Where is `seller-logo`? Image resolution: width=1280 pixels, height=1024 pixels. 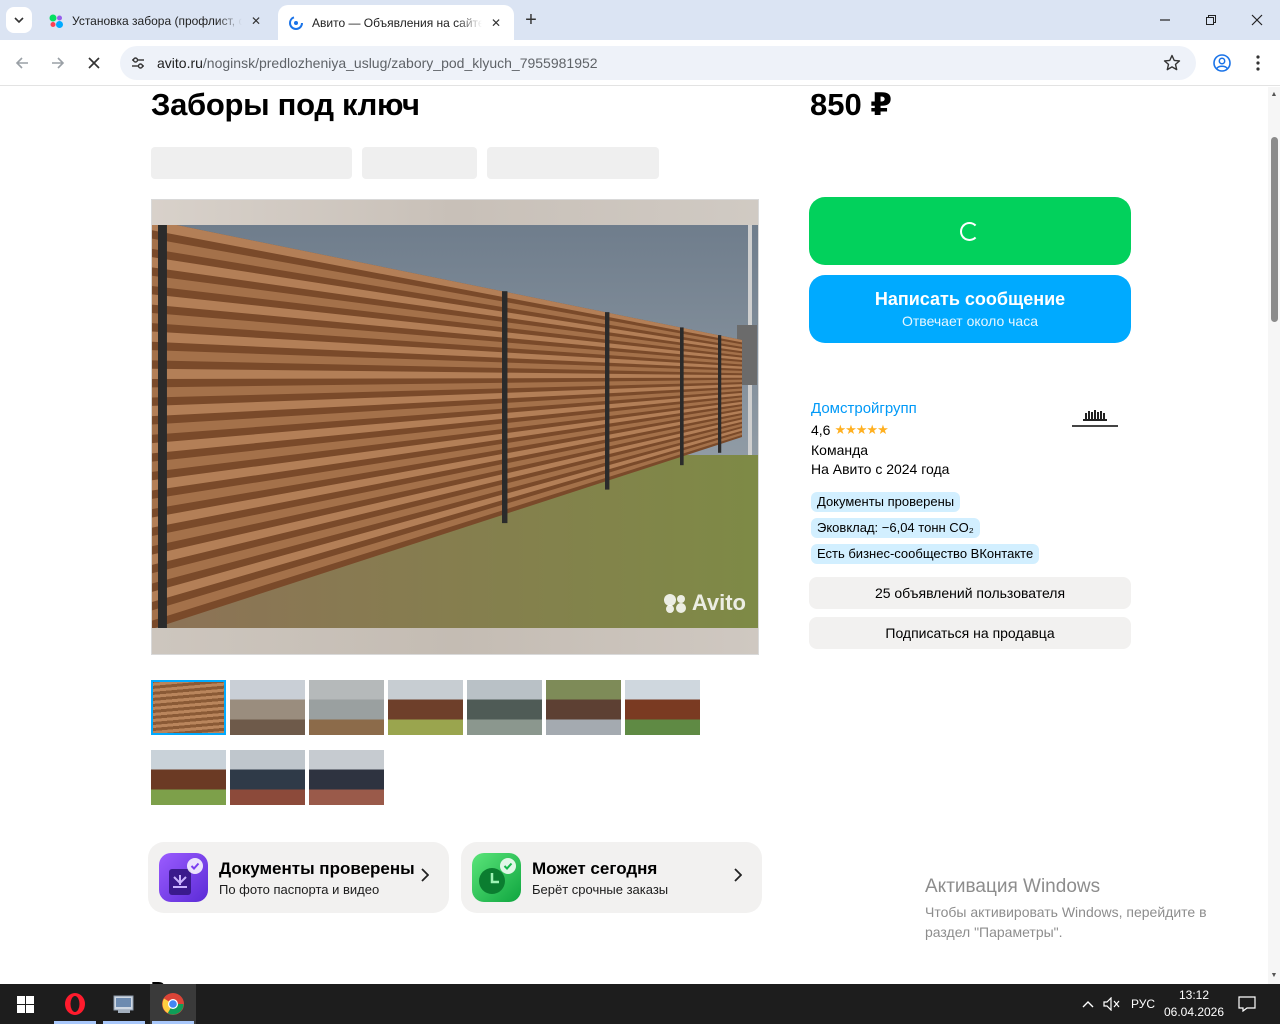
seller-logo is located at coordinates (1095, 420).